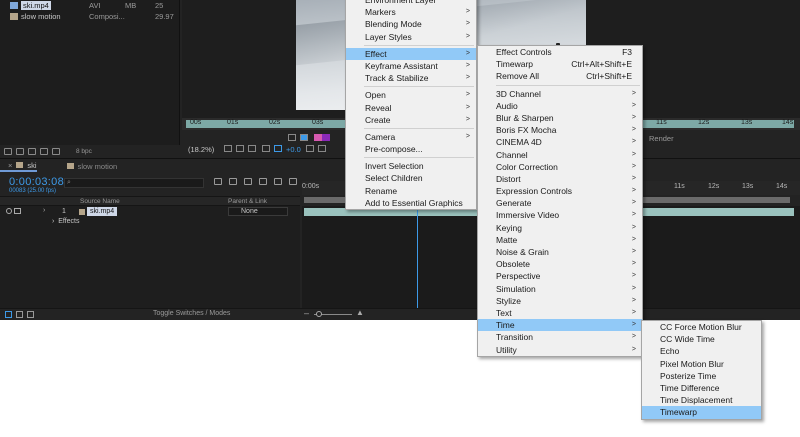 The width and height of the screenshot is (800, 437). What do you see at coordinates (560, 350) in the screenshot?
I see `effect-item-utility: Utility >` at bounding box center [560, 350].